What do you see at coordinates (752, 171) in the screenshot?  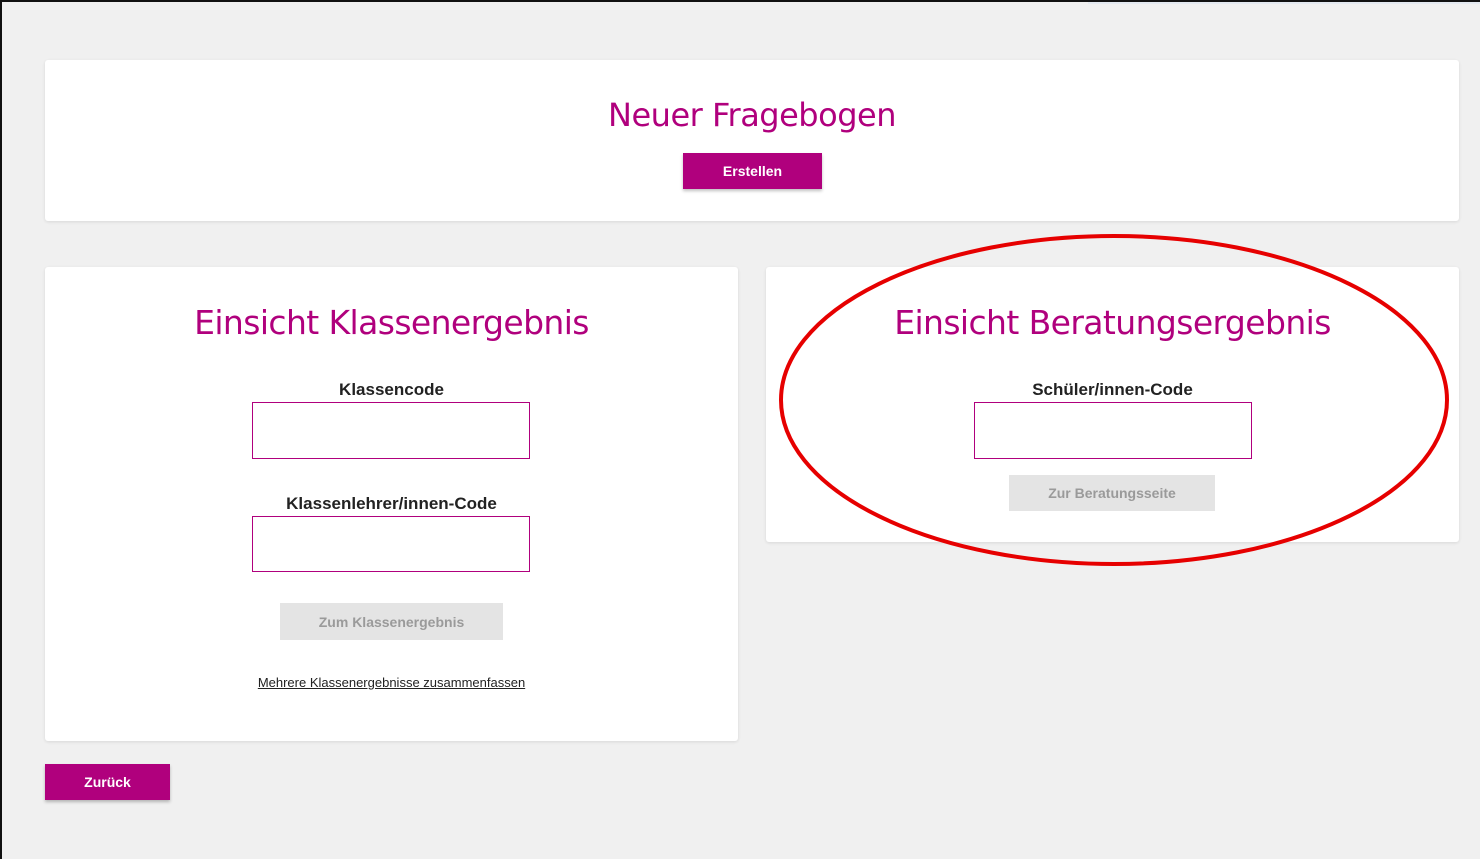 I see `create-button: Erstellen` at bounding box center [752, 171].